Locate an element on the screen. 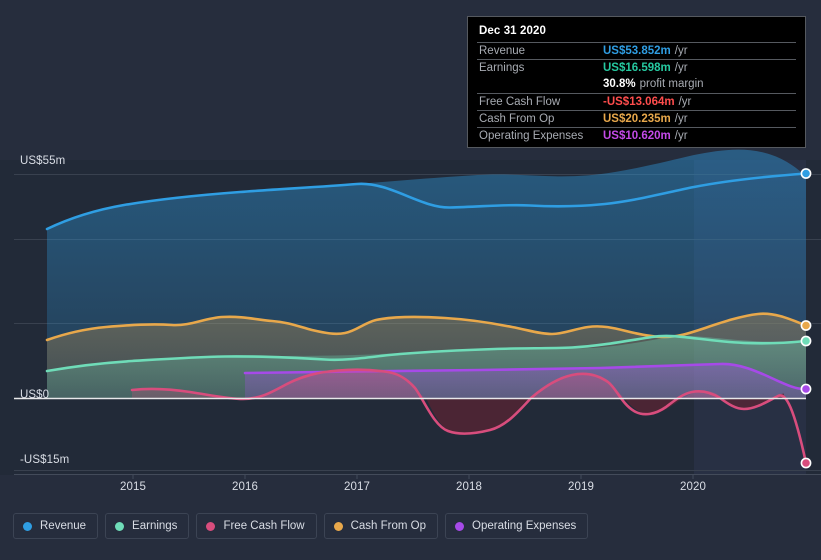 The image size is (821, 560). tooltip-row-revenue: Revenue US$53.852m /yr is located at coordinates (636, 50).